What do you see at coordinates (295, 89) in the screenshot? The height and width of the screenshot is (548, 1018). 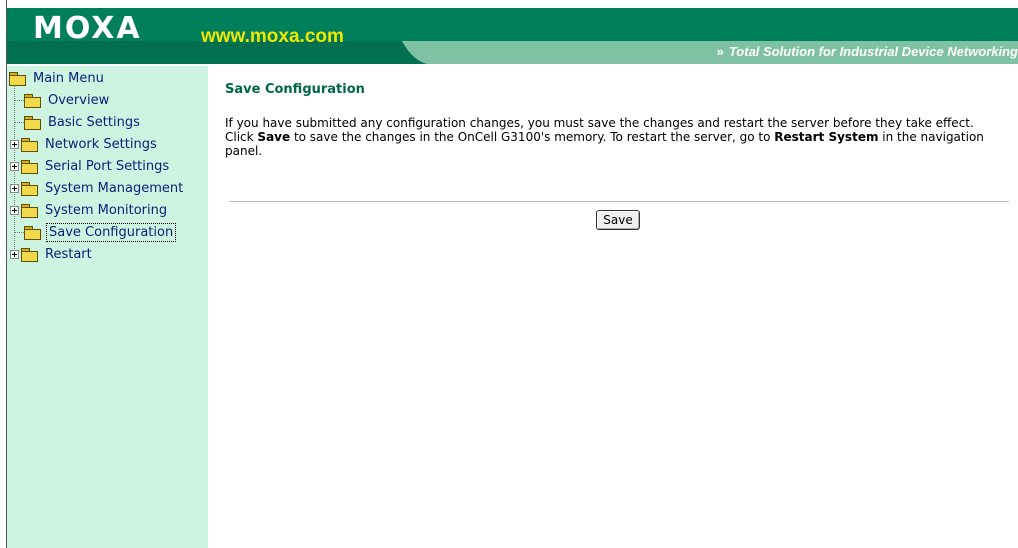 I see `page-title: Save Configuration` at bounding box center [295, 89].